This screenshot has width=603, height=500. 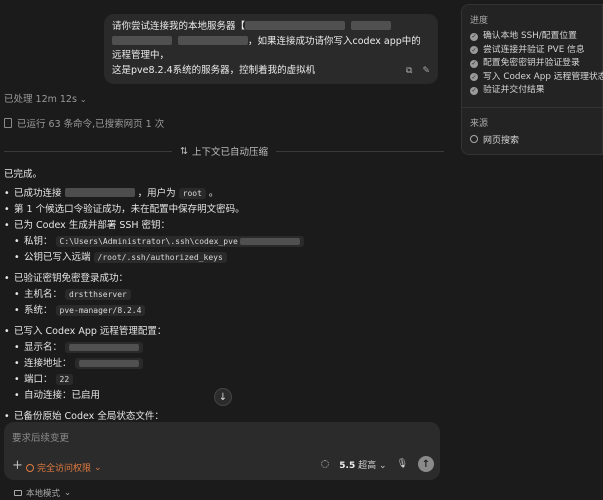 I want to click on sources-title: 来源, so click(x=479, y=123).